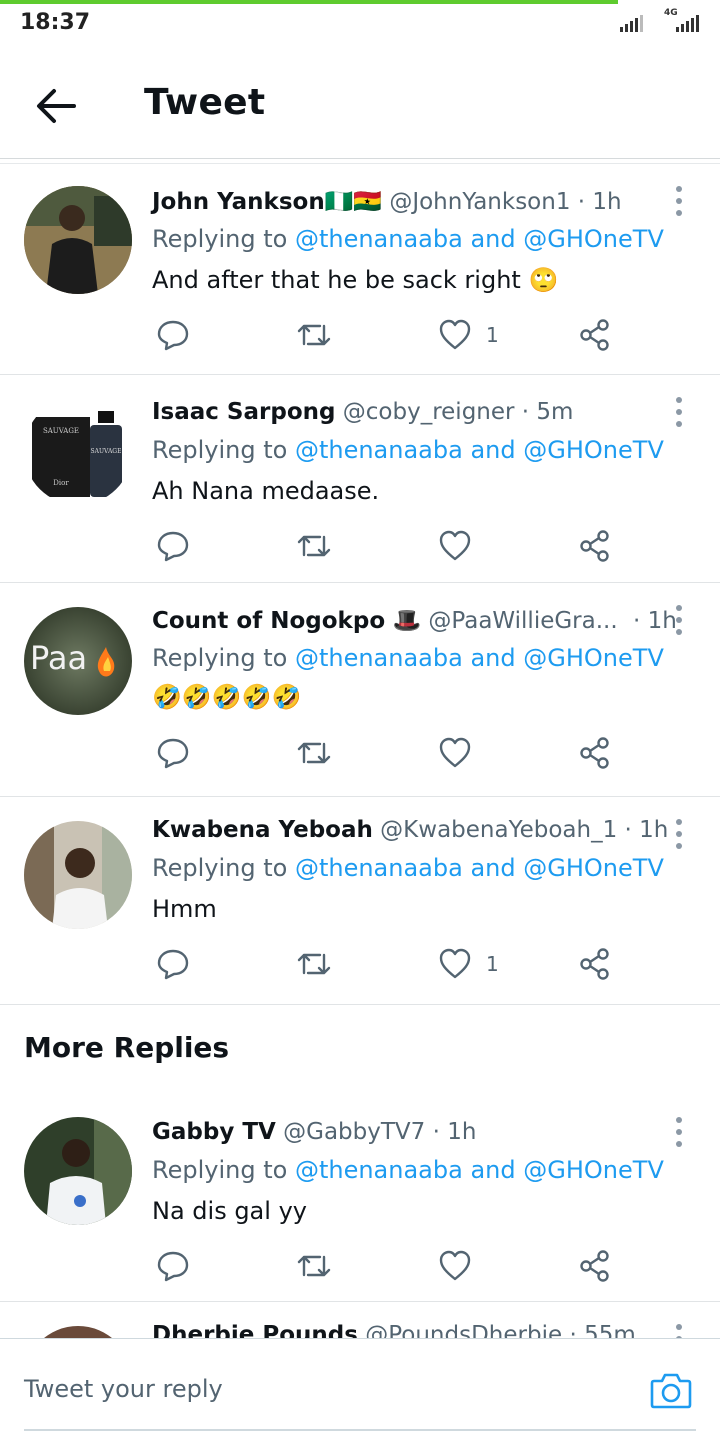 Image resolution: width=720 pixels, height=1441 pixels. What do you see at coordinates (354, 1132) in the screenshot?
I see `author-handle: @GabbyTV7` at bounding box center [354, 1132].